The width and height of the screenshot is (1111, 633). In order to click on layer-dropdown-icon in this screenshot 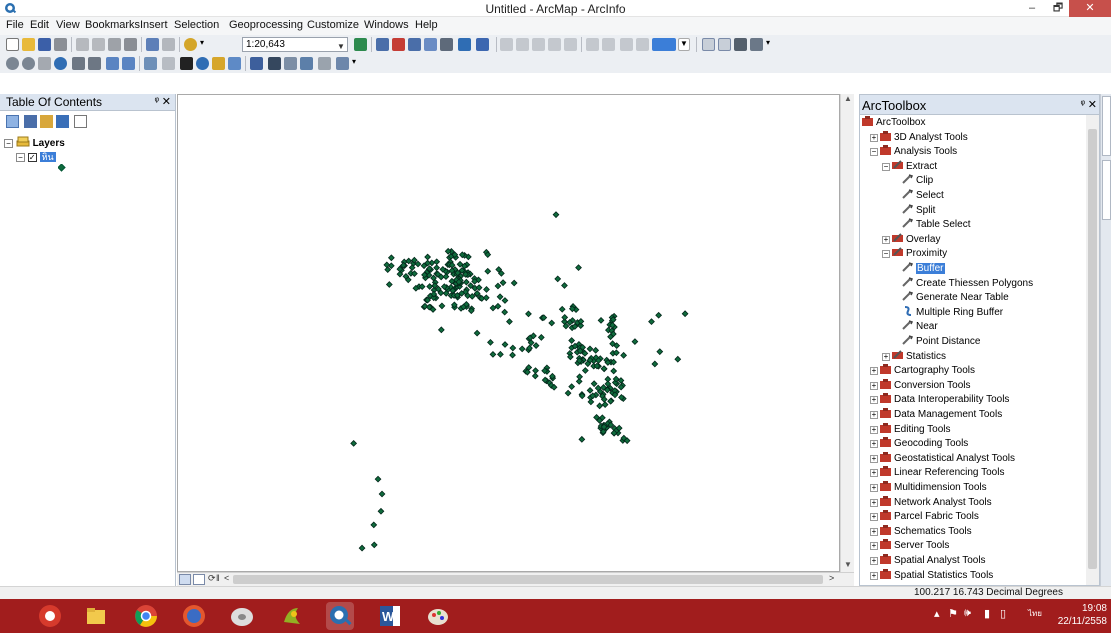, I will do `click(664, 44)`.